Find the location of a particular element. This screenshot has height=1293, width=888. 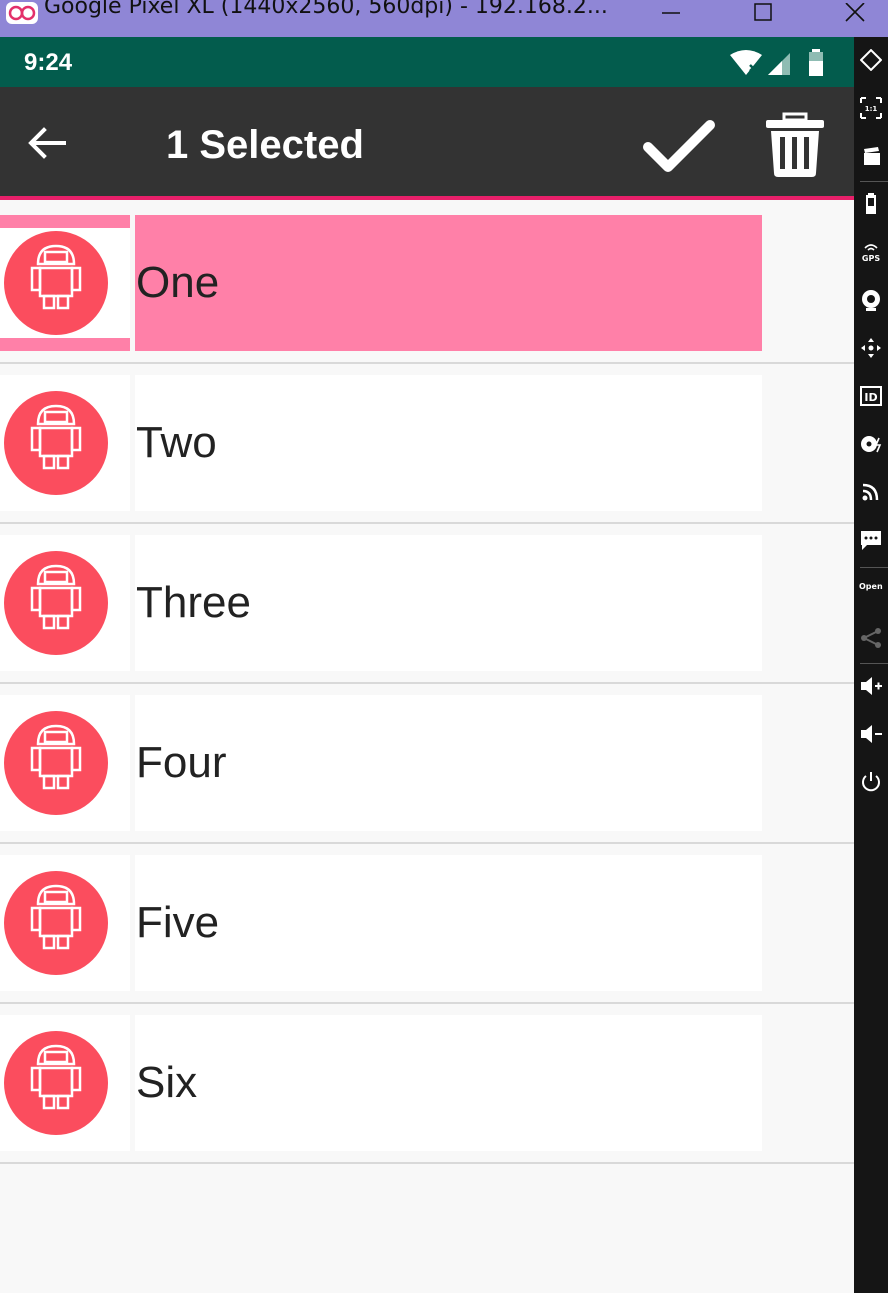

status-bar: 9:24 is located at coordinates (427, 62).